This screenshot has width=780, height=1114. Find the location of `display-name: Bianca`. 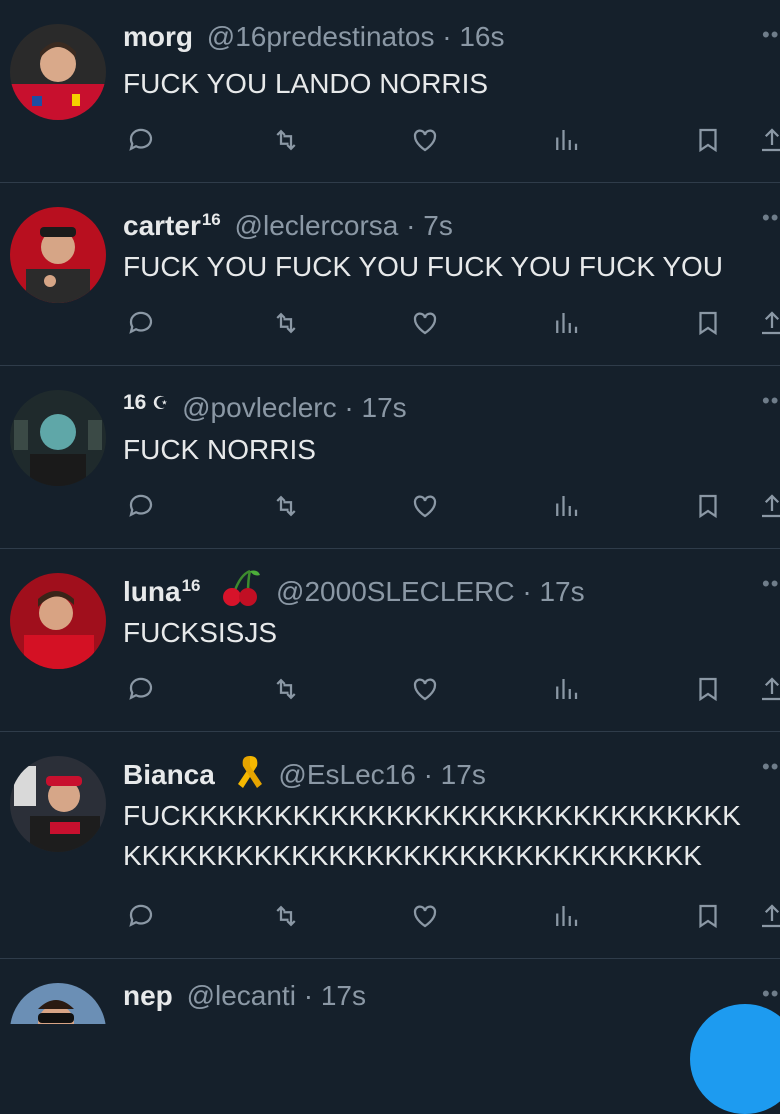

display-name: Bianca is located at coordinates (169, 774).